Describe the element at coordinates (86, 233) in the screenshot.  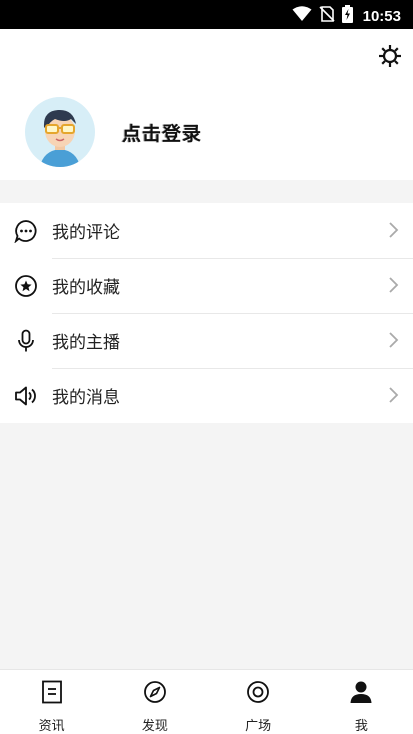
I see `menu-item-label: 我的评论` at that location.